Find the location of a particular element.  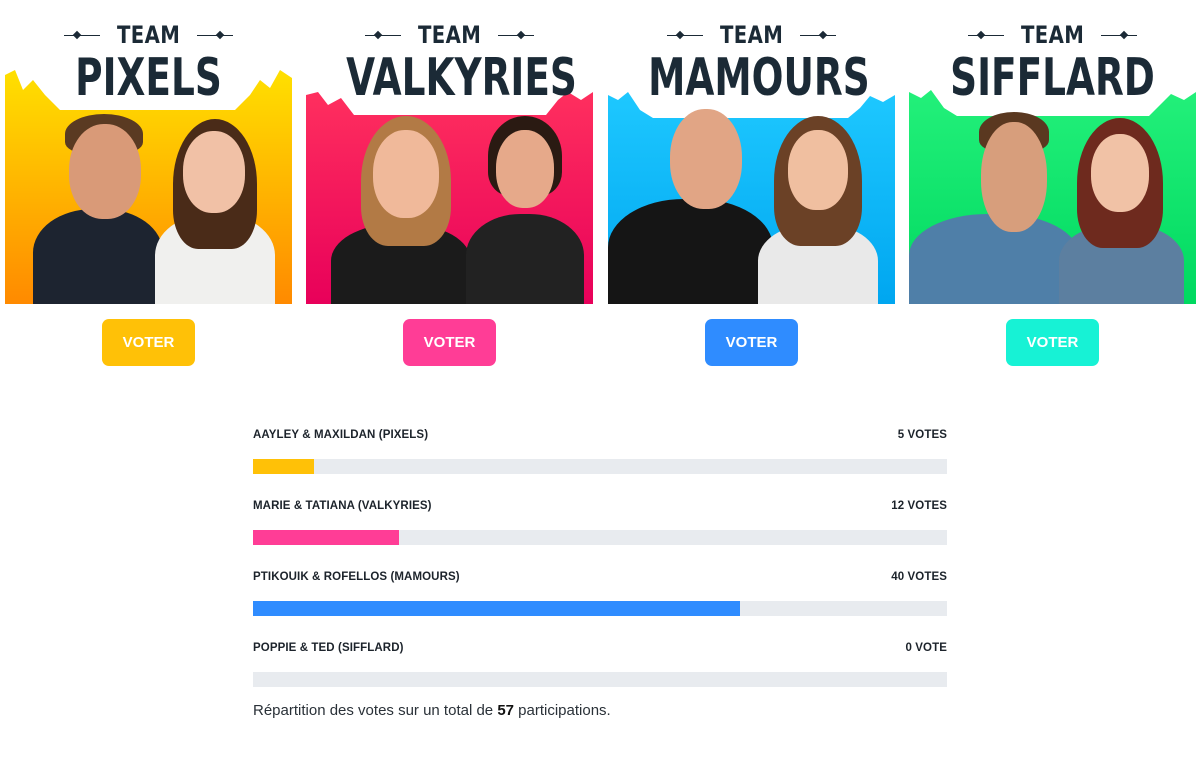

result-label: AAYLEY & MAXILDAN (PIXELS) is located at coordinates (341, 435).